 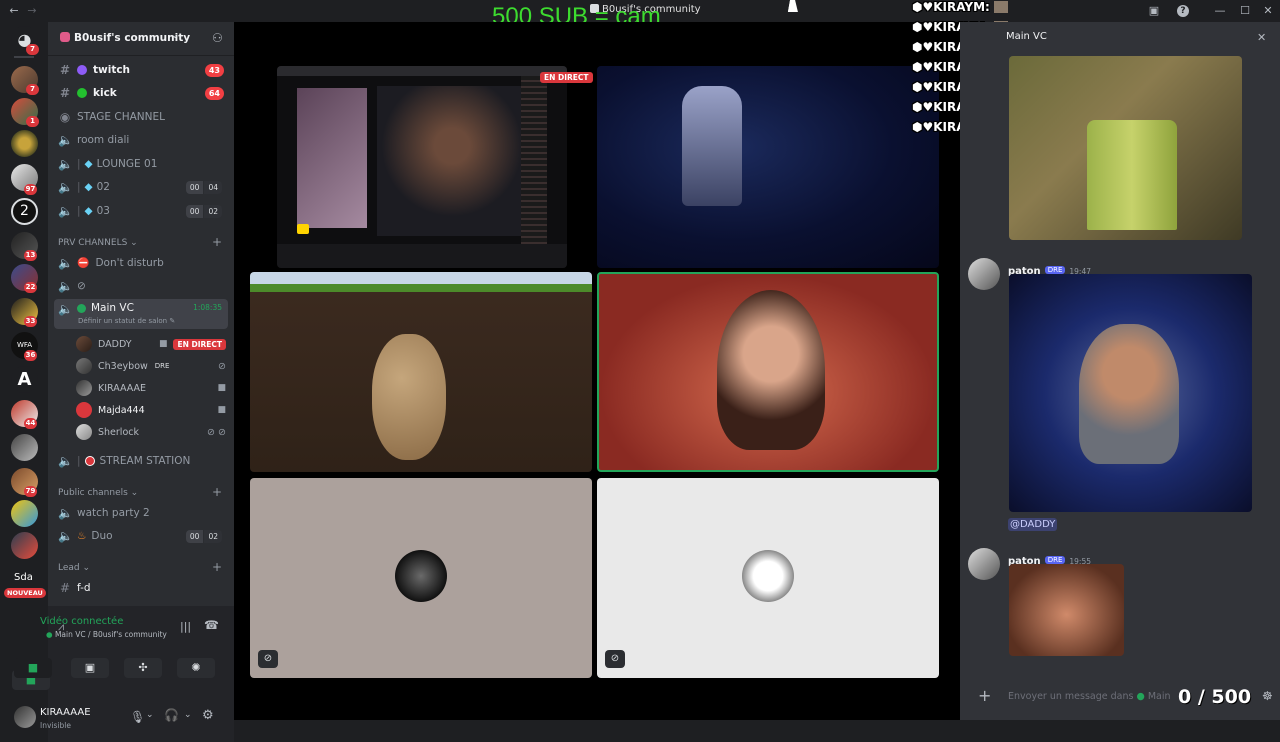 What do you see at coordinates (1220, 11) in the screenshot?
I see `minimize-icon: —` at bounding box center [1220, 11].